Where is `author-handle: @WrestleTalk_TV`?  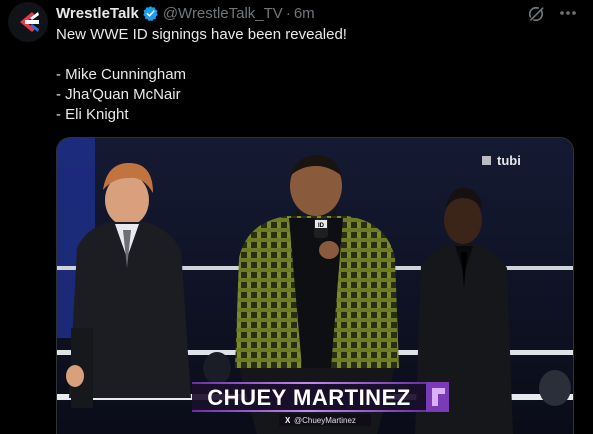 author-handle: @WrestleTalk_TV is located at coordinates (223, 13).